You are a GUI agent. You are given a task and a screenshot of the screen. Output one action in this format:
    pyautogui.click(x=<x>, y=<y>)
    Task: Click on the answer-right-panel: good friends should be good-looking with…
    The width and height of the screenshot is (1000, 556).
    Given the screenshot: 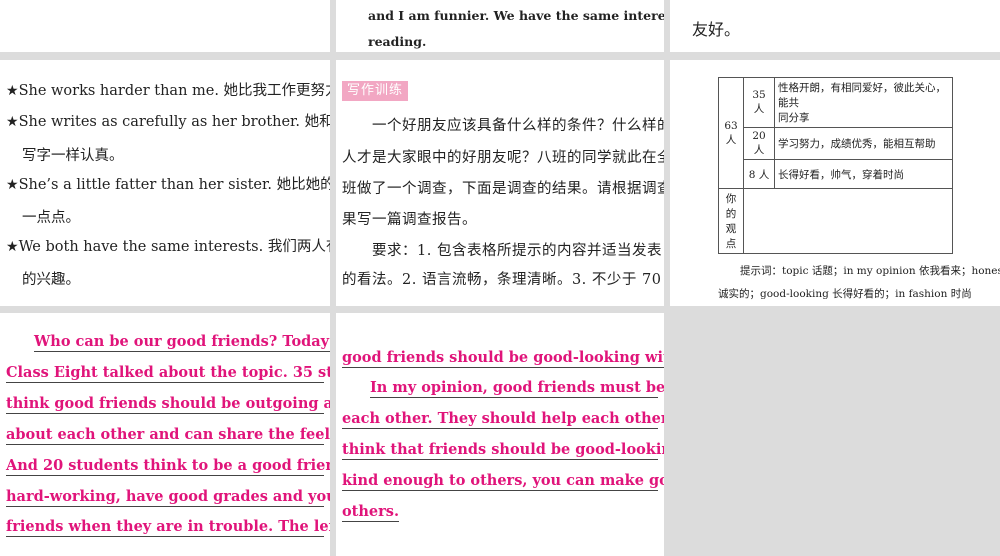 What is the action you would take?
    pyautogui.click(x=500, y=434)
    